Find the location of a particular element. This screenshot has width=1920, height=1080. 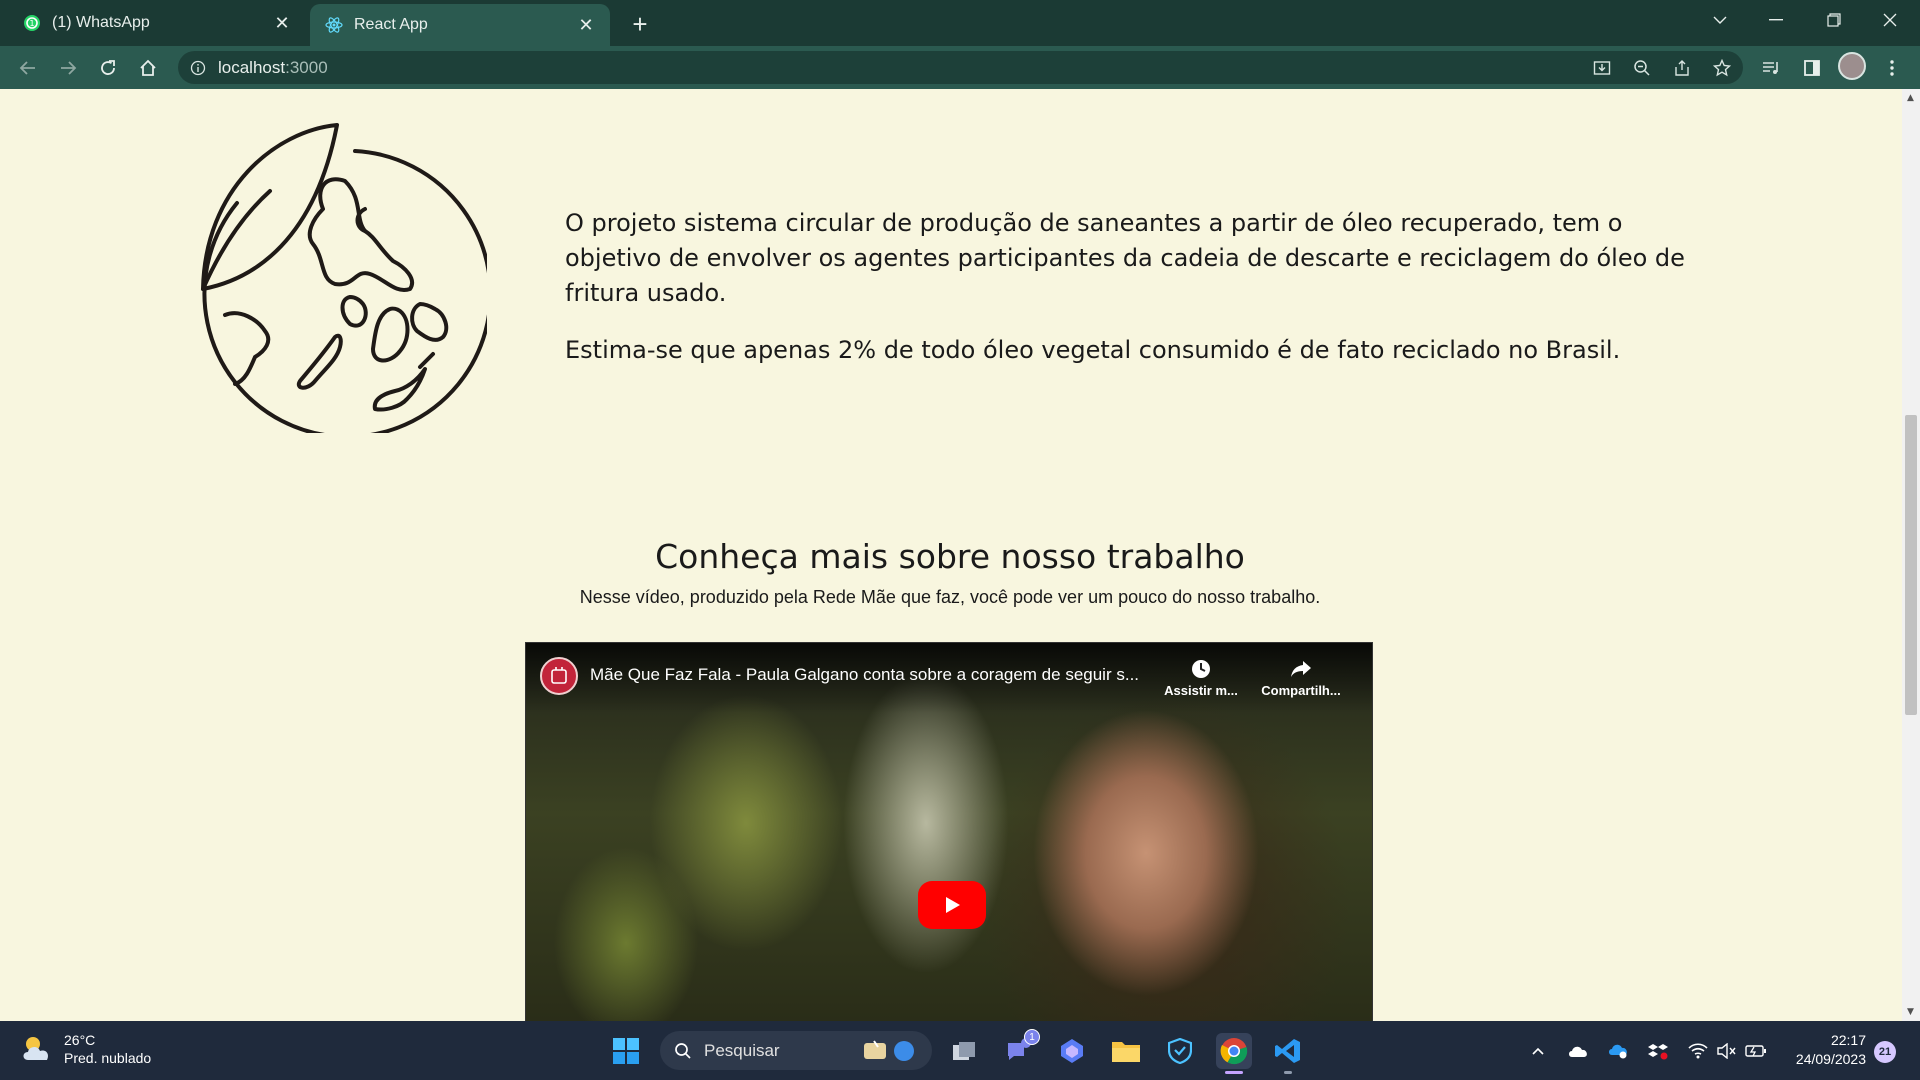

url-text: localhost:3000 is located at coordinates (273, 68).